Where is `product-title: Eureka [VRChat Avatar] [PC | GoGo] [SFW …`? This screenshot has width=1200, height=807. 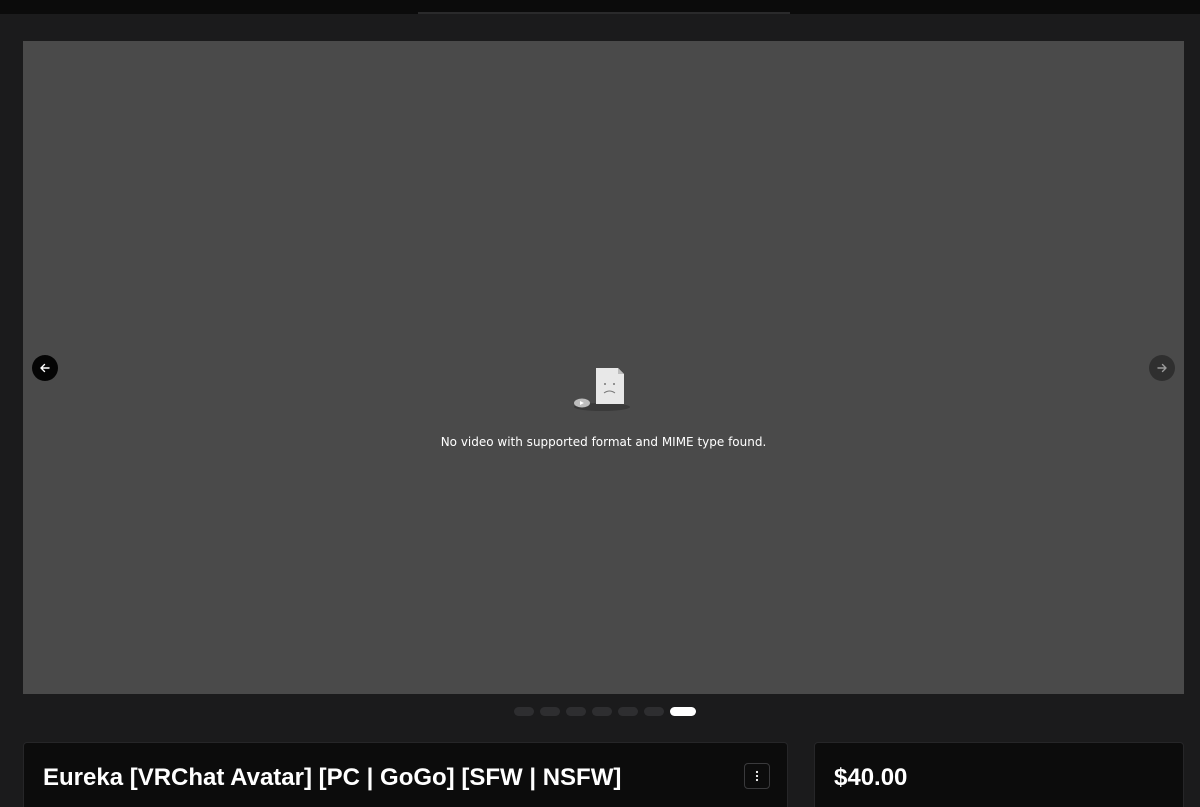
product-title: Eureka [VRChat Avatar] [PC | GoGo] [SFW … is located at coordinates (332, 777).